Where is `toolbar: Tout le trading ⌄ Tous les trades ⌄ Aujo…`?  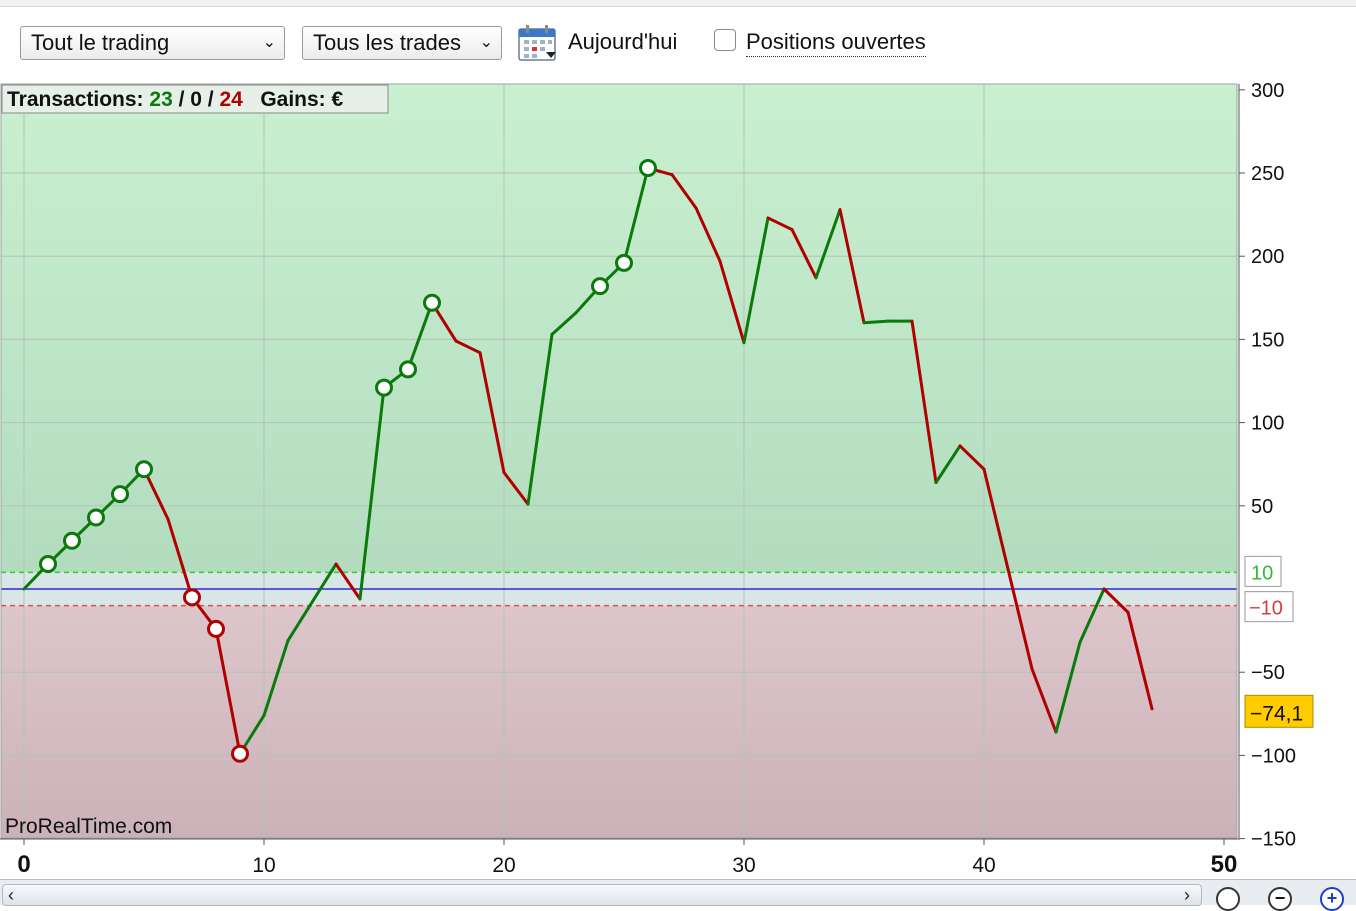
toolbar: Tout le trading ⌄ Tous les trades ⌄ Aujo… is located at coordinates (678, 43).